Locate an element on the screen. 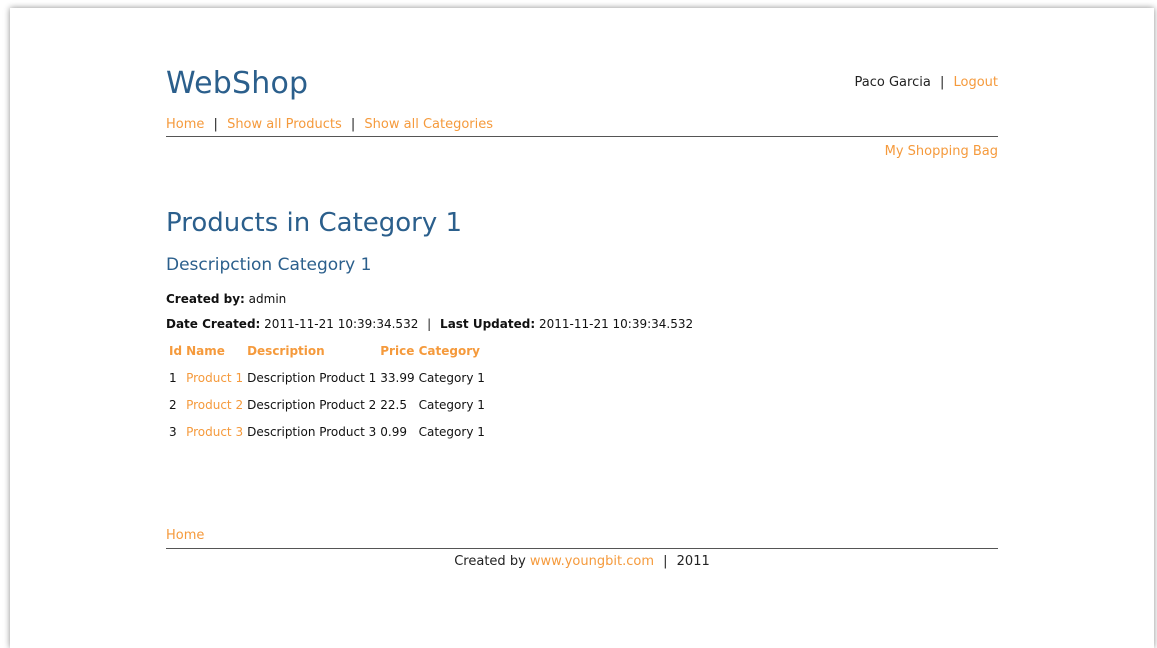 Image resolution: width=1157 pixels, height=648 pixels. nav-show-all-products-link: Show all Products is located at coordinates (284, 124).